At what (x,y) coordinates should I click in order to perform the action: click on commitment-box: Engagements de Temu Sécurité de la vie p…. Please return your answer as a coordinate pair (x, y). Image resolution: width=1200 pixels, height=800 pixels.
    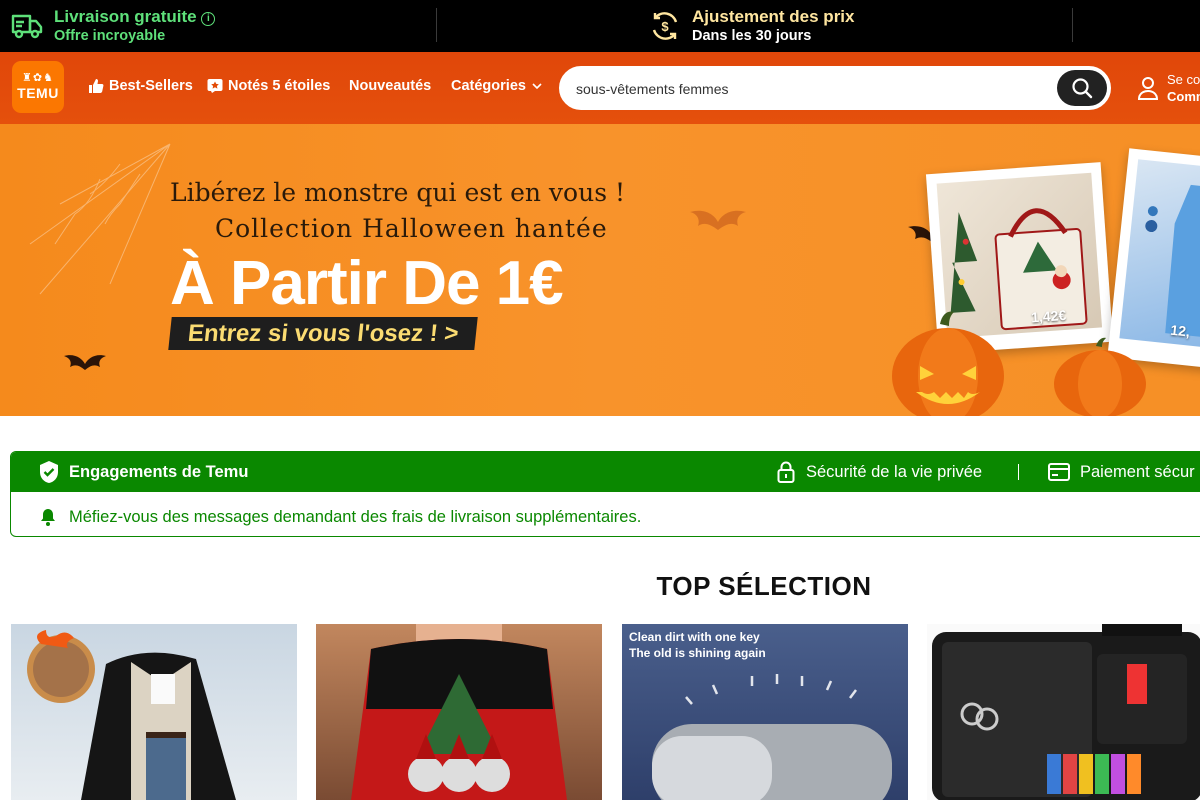
    Looking at the image, I should click on (605, 494).